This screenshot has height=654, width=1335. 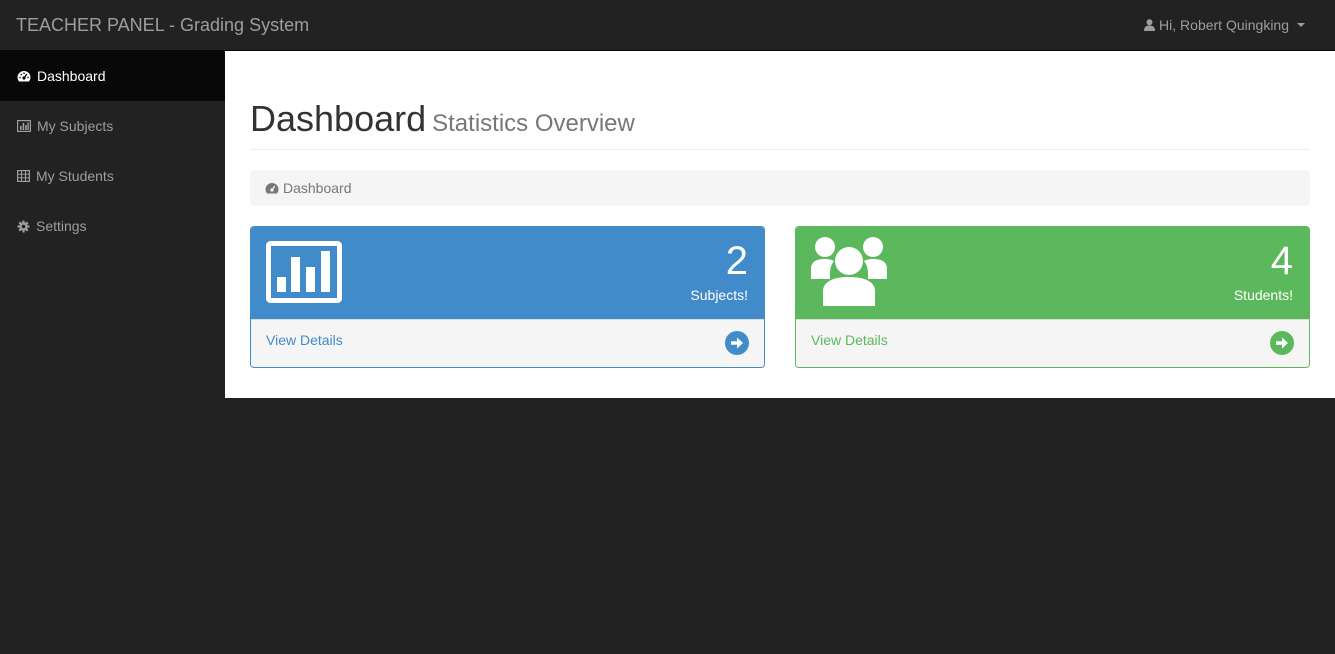 What do you see at coordinates (61, 226) in the screenshot?
I see `sidebar-item-label: Settings` at bounding box center [61, 226].